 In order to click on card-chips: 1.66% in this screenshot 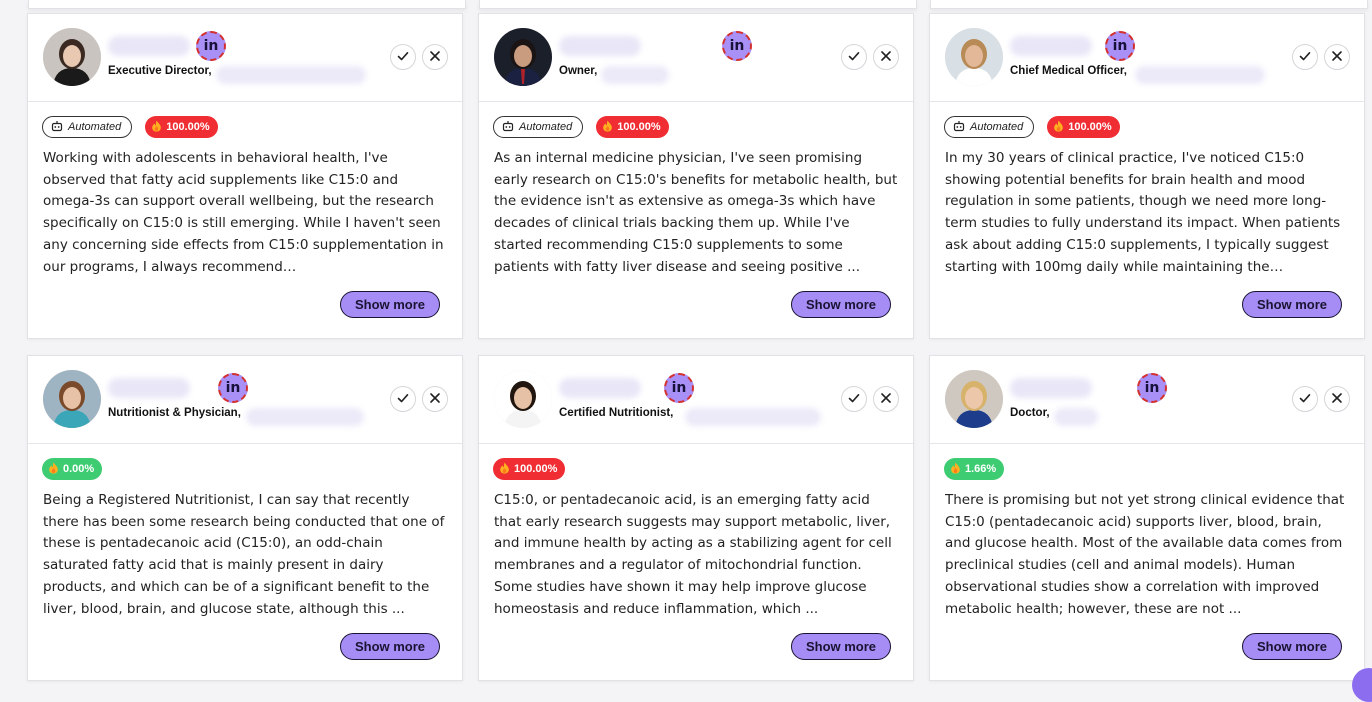, I will do `click(974, 469)`.